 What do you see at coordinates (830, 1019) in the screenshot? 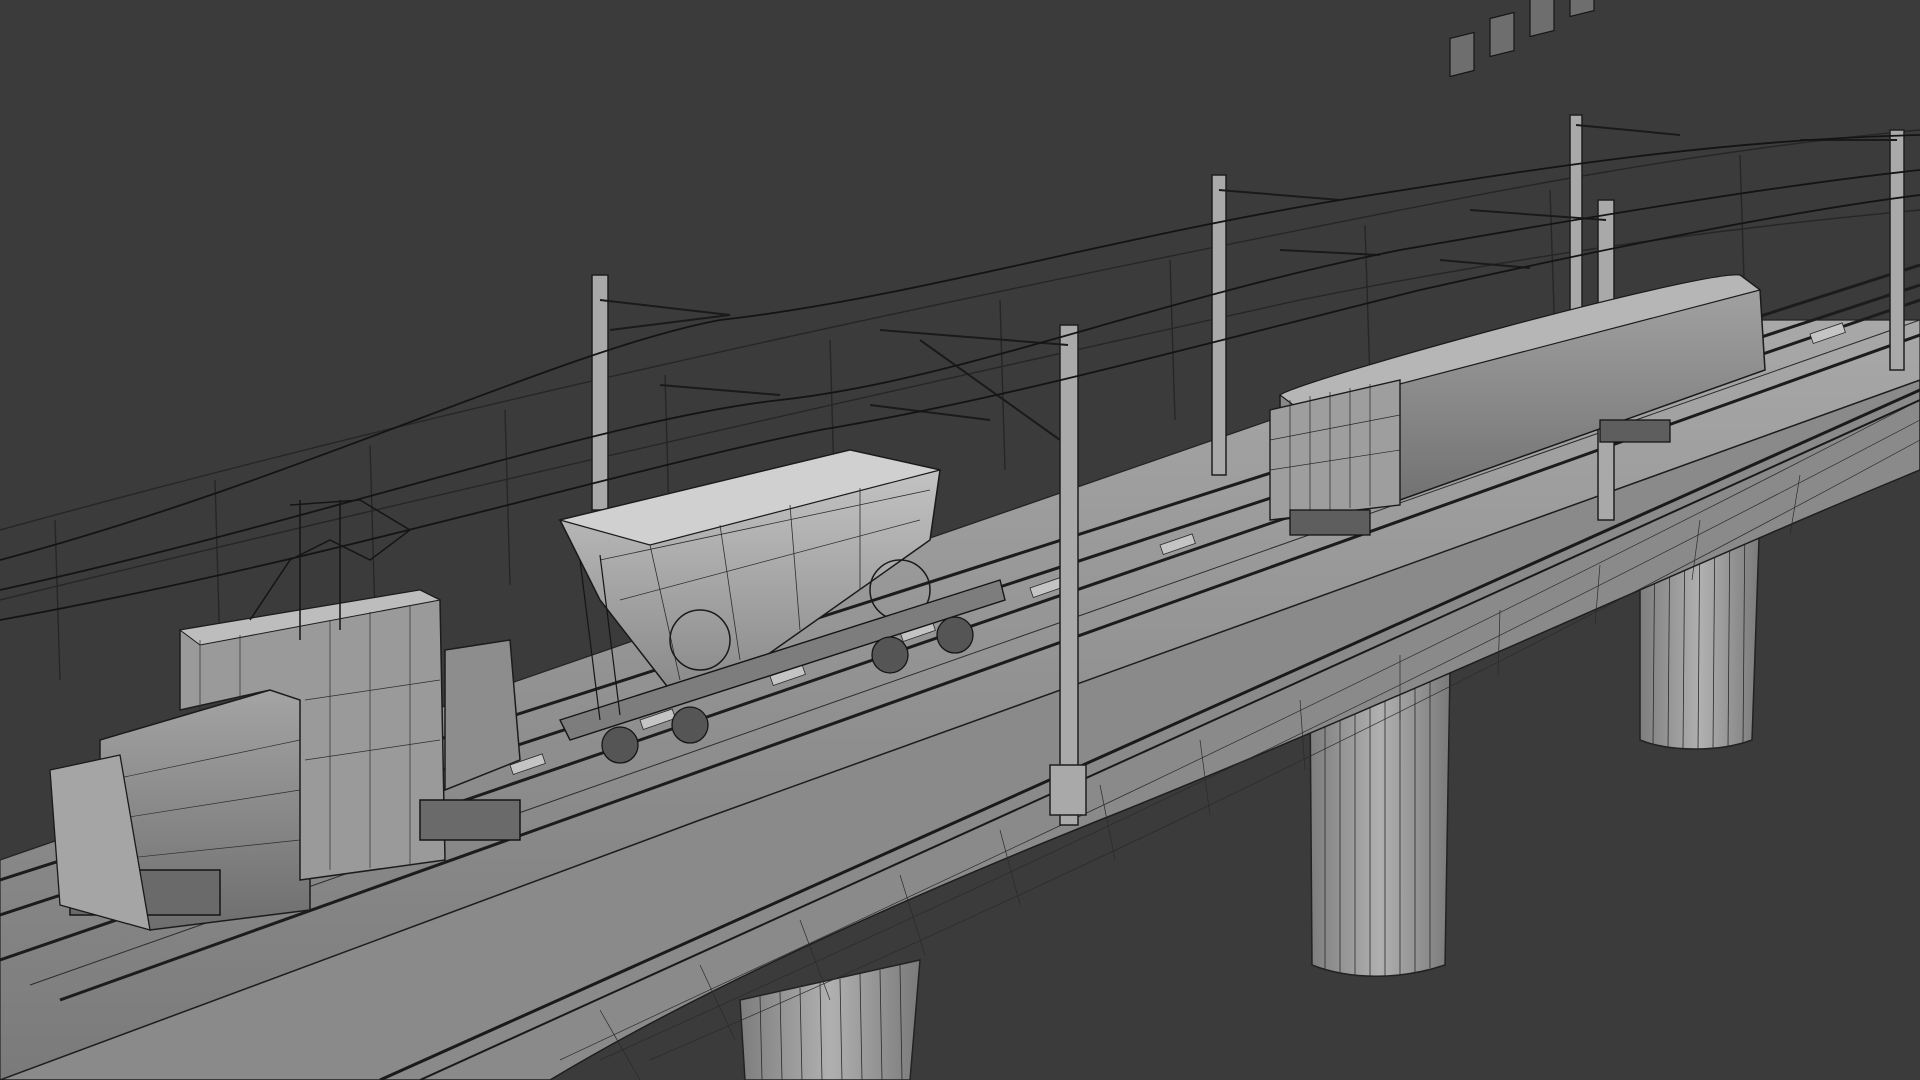
I see `viaduct-pier-front` at bounding box center [830, 1019].